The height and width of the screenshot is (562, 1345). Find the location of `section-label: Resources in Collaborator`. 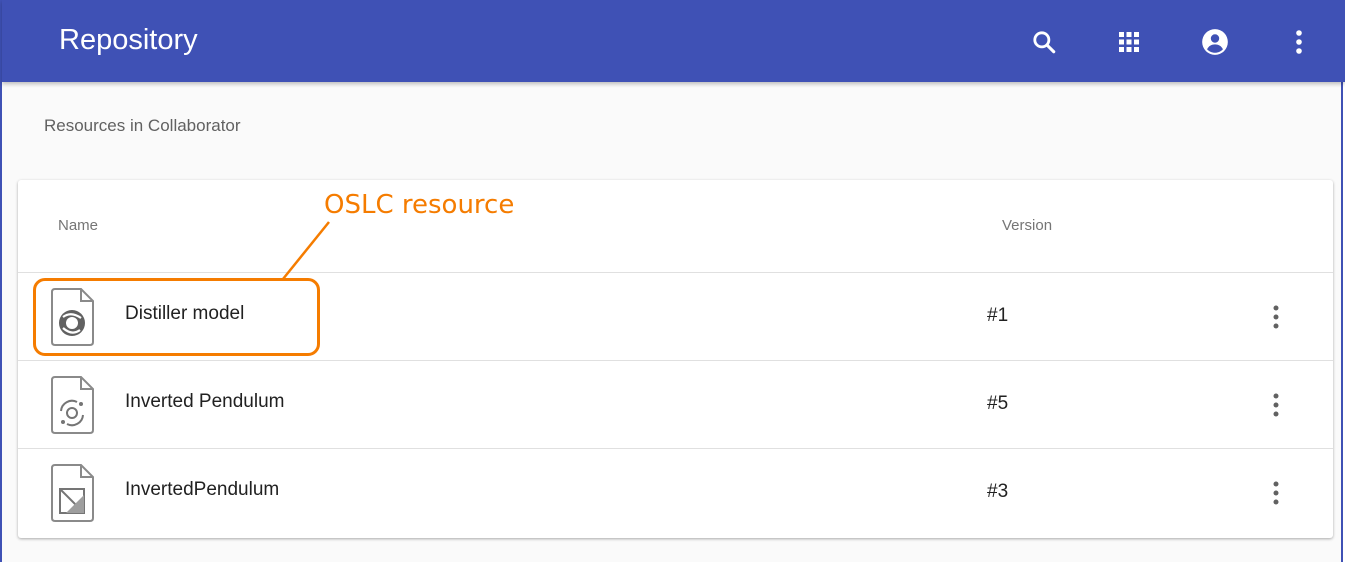

section-label: Resources in Collaborator is located at coordinates (142, 125).